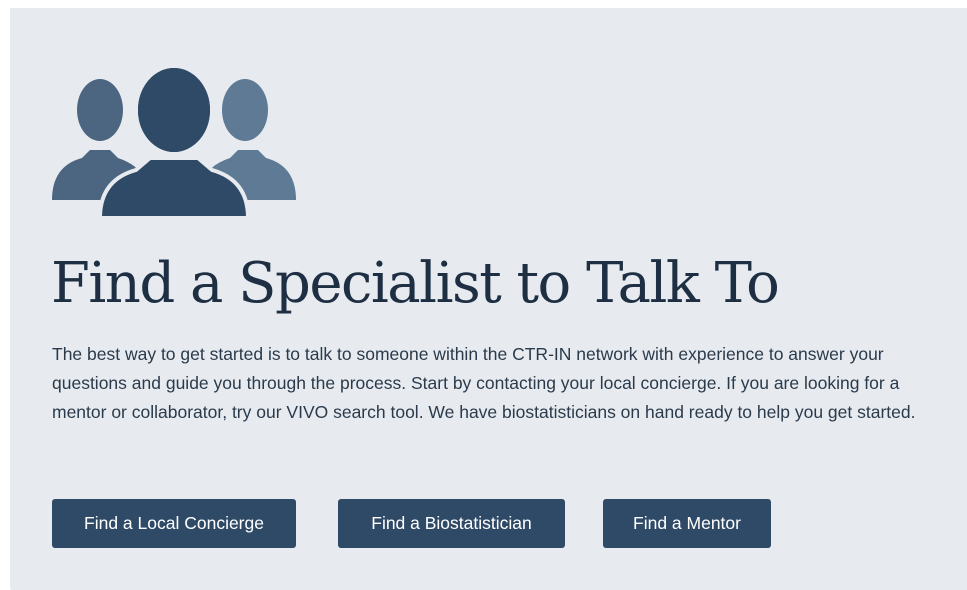 The image size is (967, 590). Describe the element at coordinates (415, 283) in the screenshot. I see `page-title: Find a Specialist to Talk To` at that location.